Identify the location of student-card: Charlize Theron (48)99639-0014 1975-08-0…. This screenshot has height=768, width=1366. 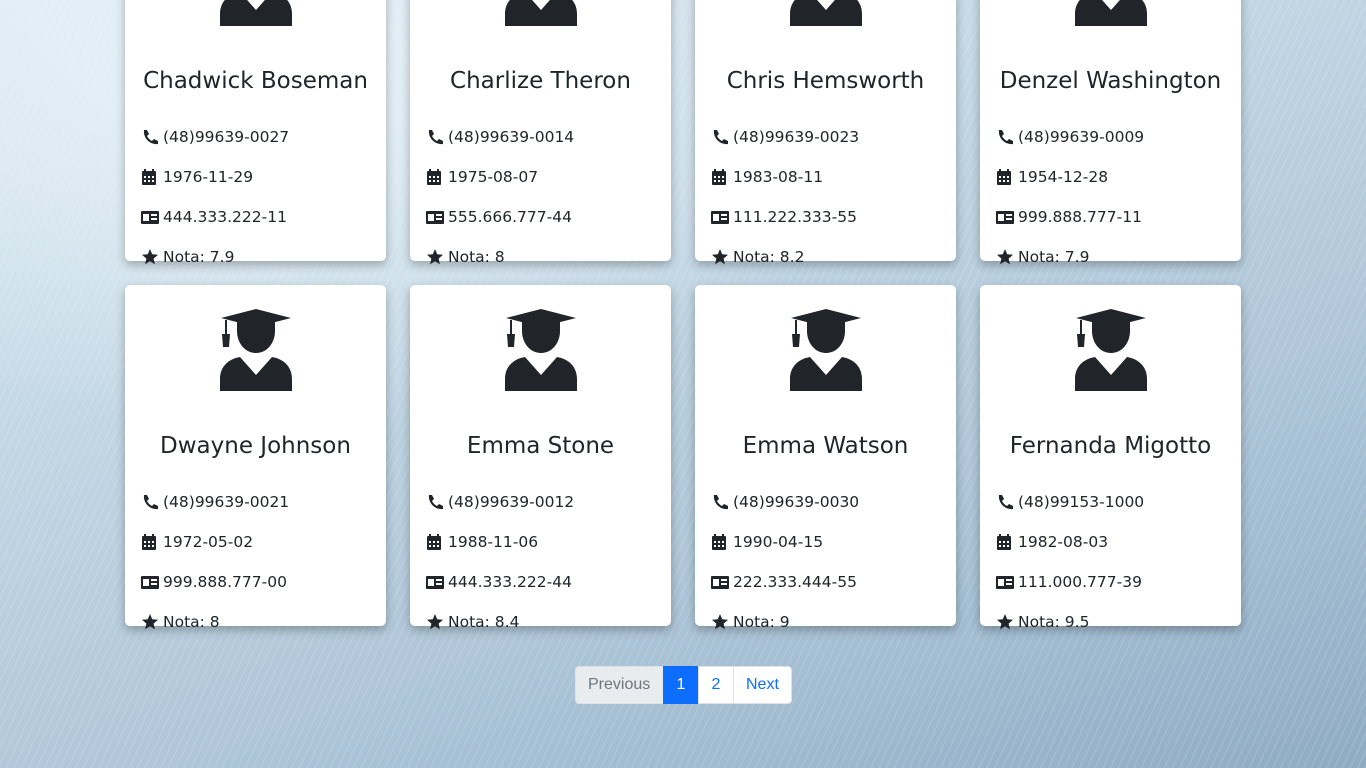
(540, 133).